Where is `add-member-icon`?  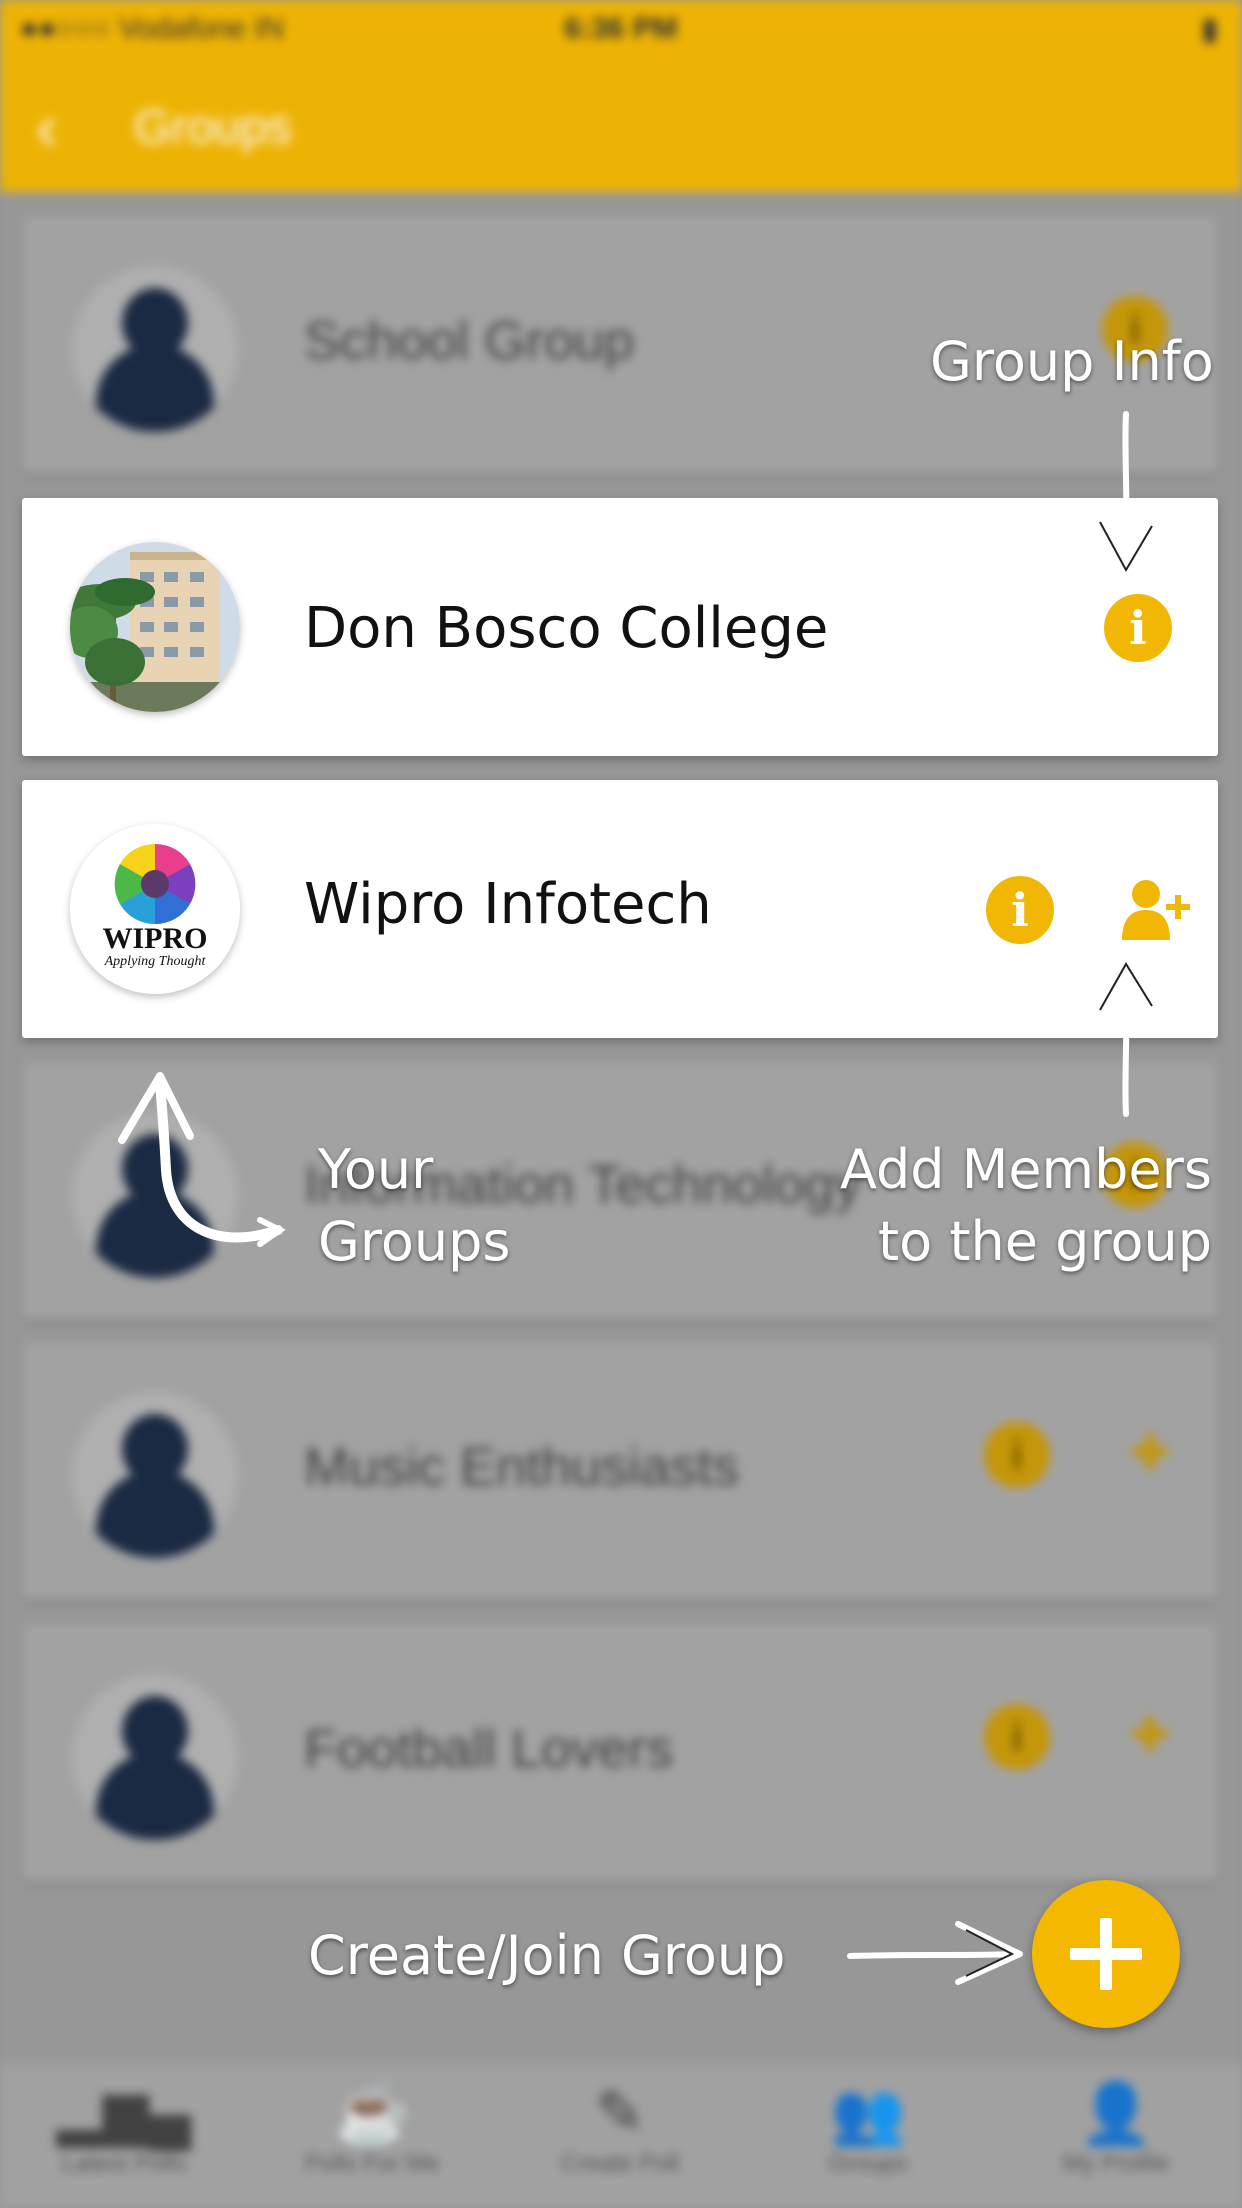
add-member-icon is located at coordinates (1155, 911).